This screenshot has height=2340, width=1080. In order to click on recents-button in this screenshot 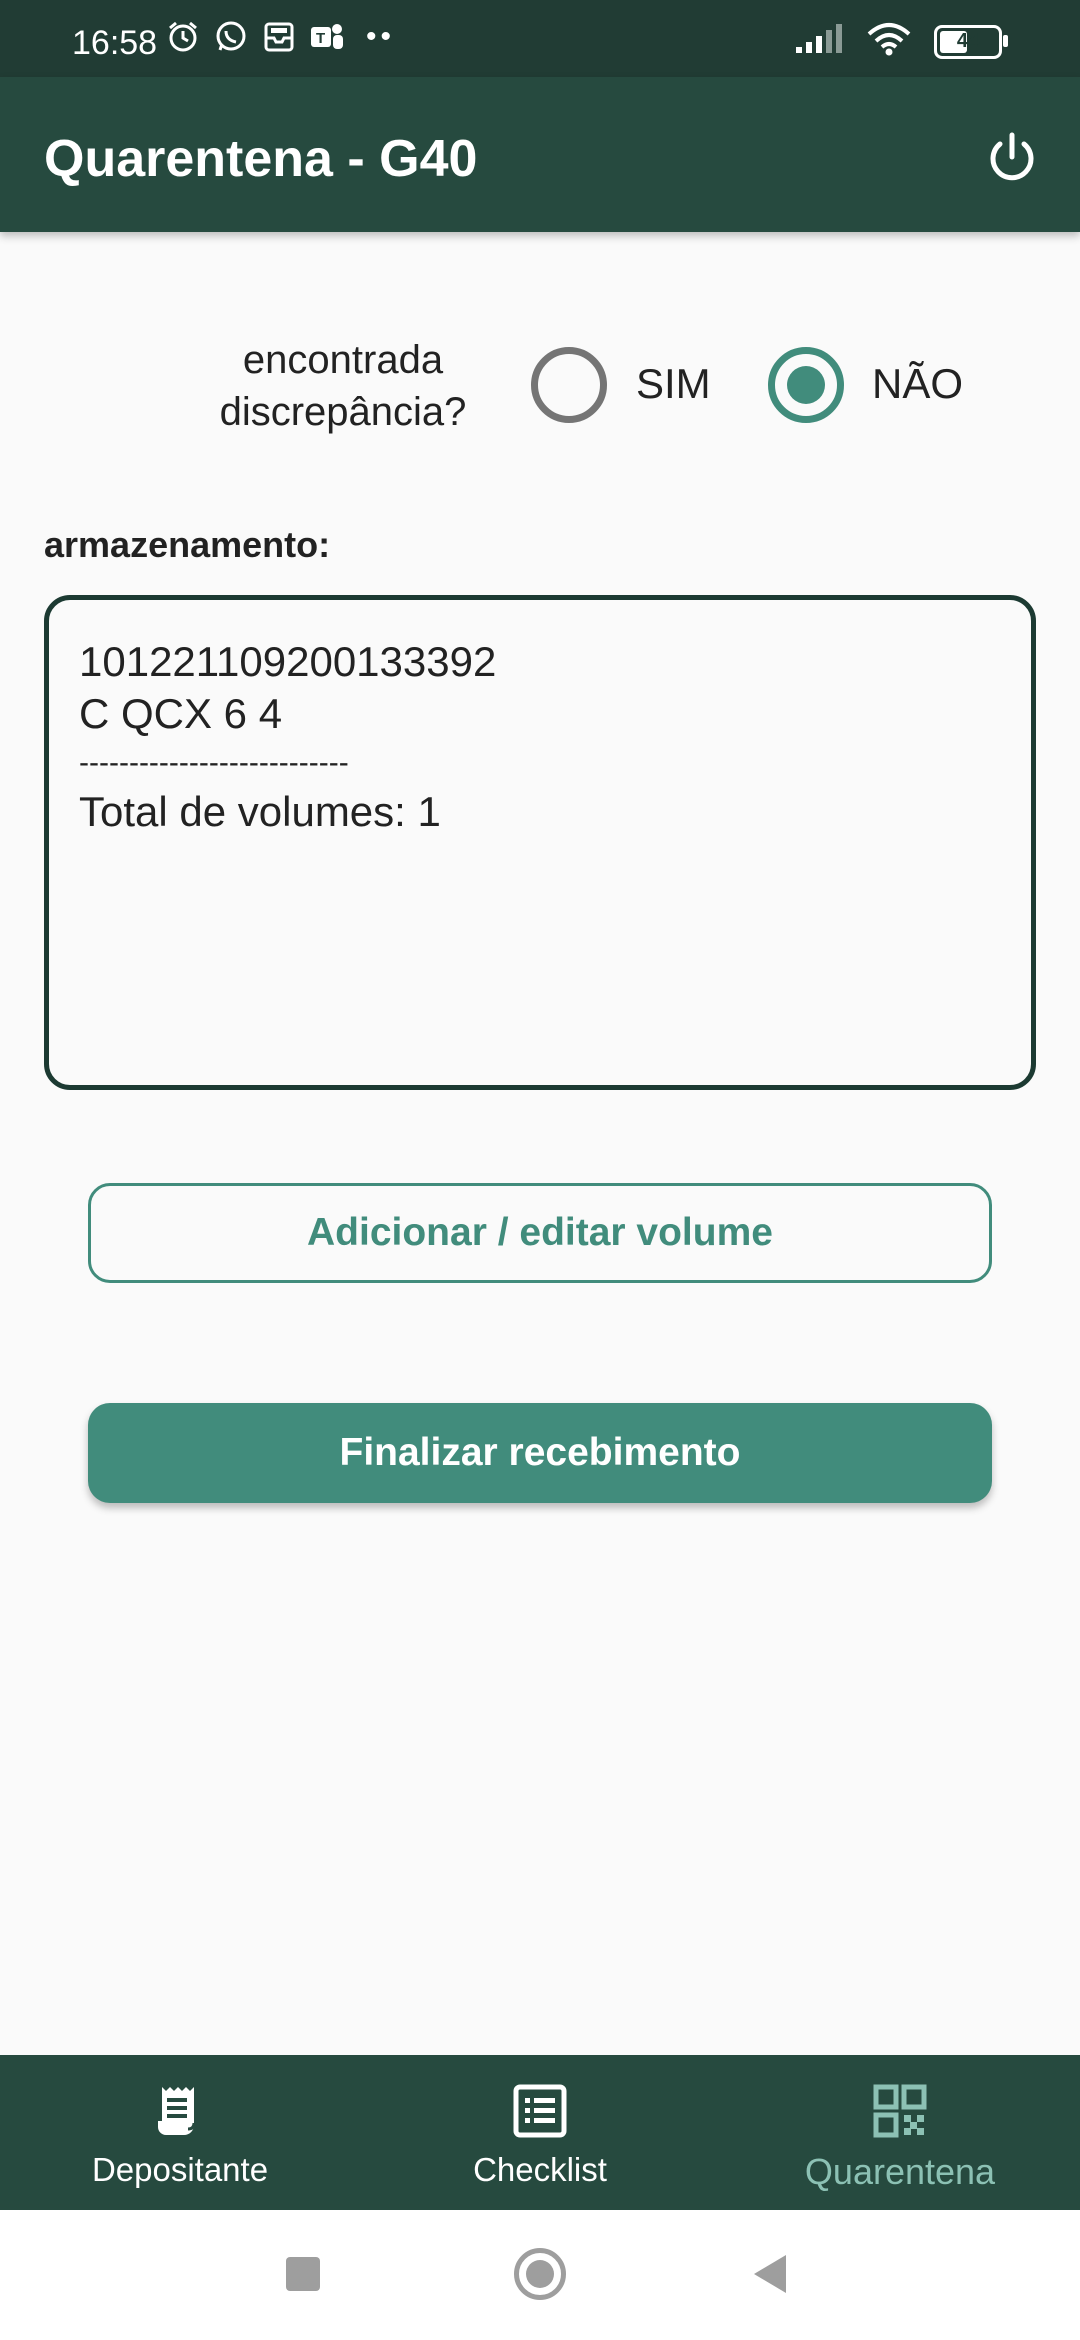, I will do `click(303, 2274)`.